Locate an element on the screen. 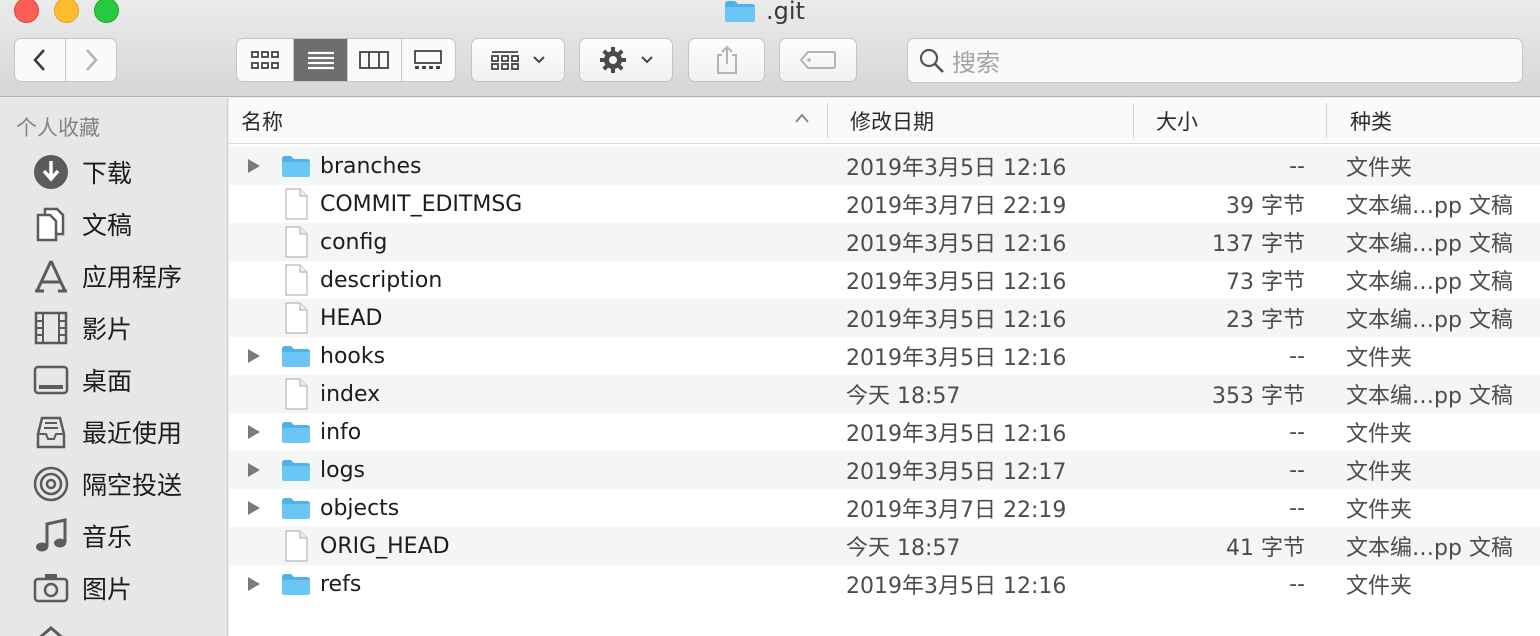 Image resolution: width=1540 pixels, height=636 pixels. table-row: objects 2019年3月7日 22:19 -- 文件夹 is located at coordinates (884, 508).